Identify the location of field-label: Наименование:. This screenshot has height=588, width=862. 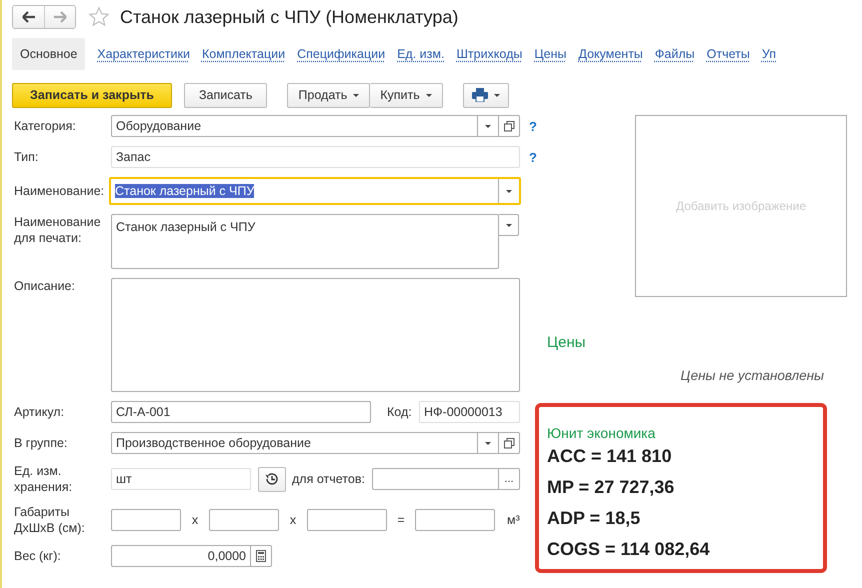
(60, 191).